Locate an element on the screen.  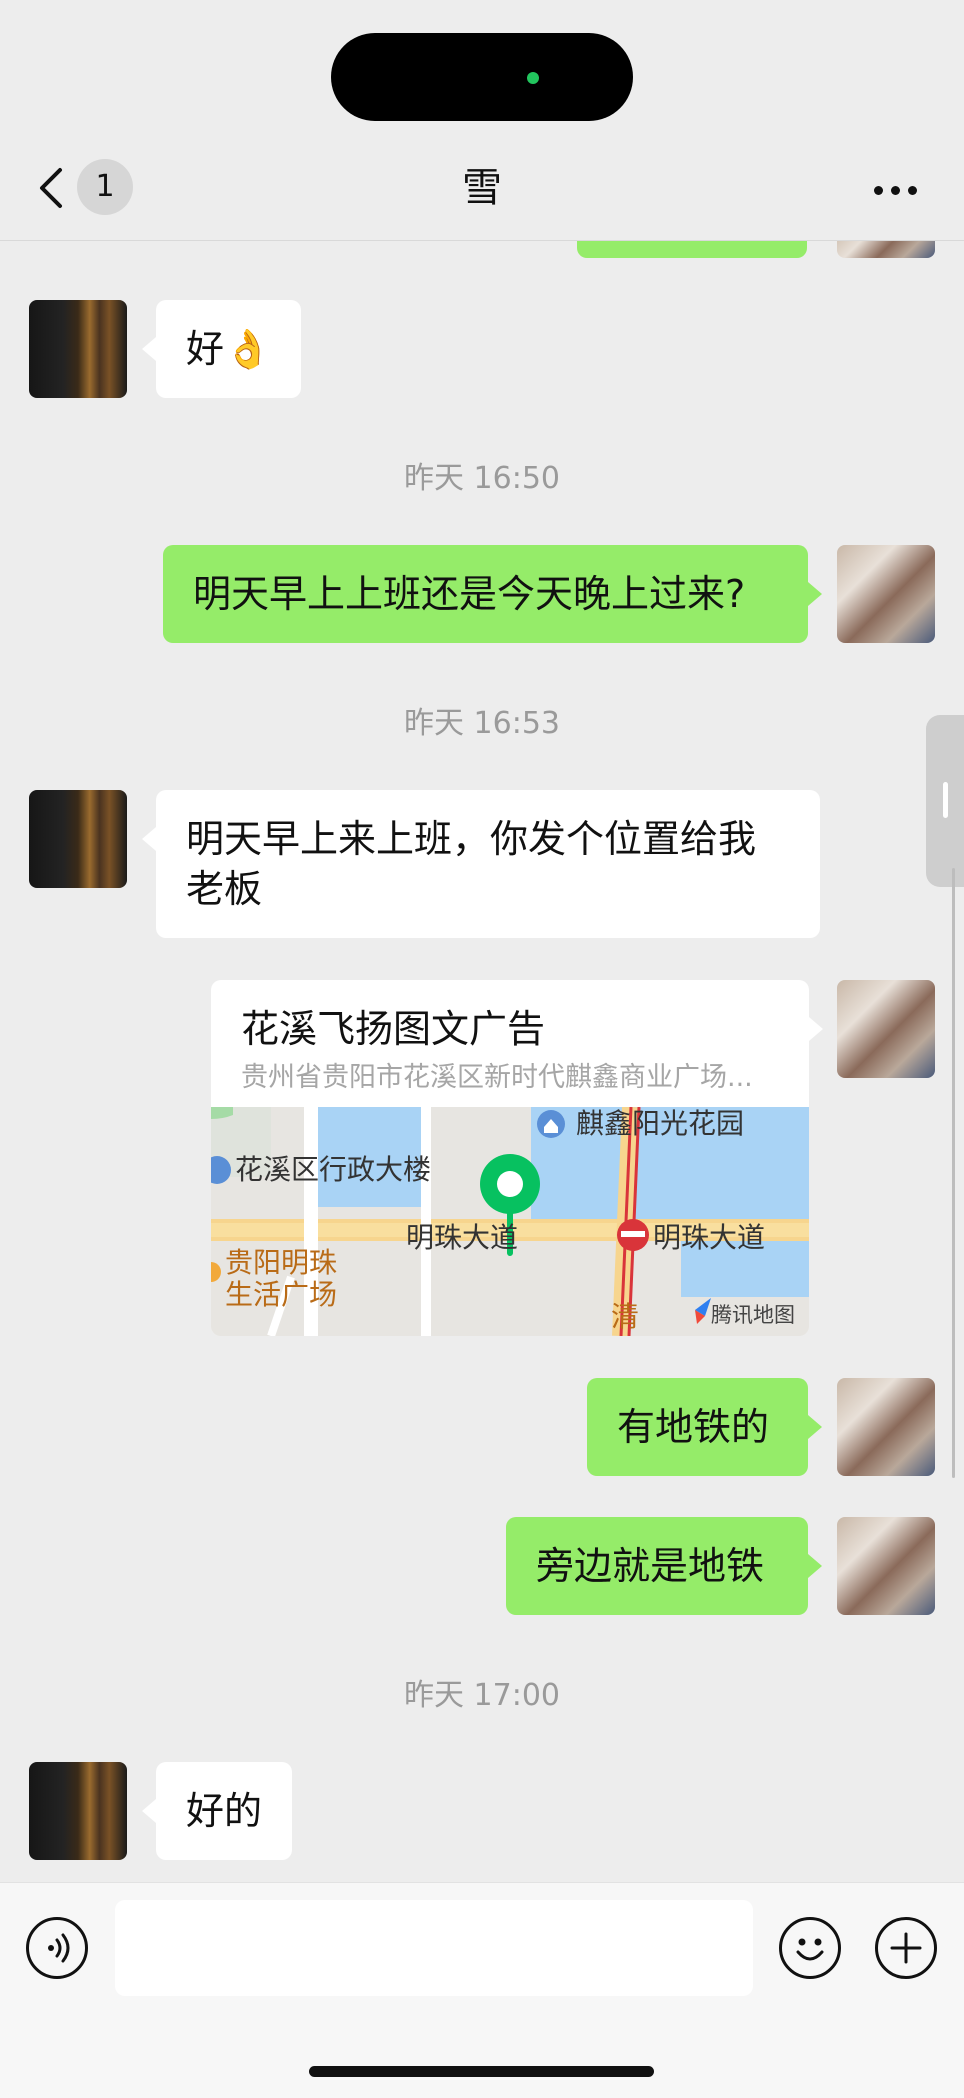
scroll-track is located at coordinates (953, 1173).